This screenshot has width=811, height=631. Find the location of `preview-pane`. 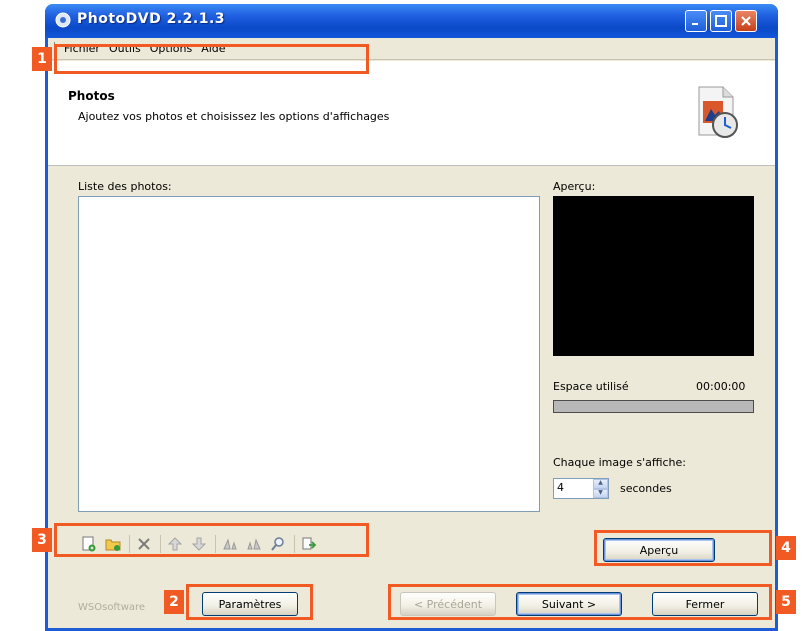

preview-pane is located at coordinates (653, 276).